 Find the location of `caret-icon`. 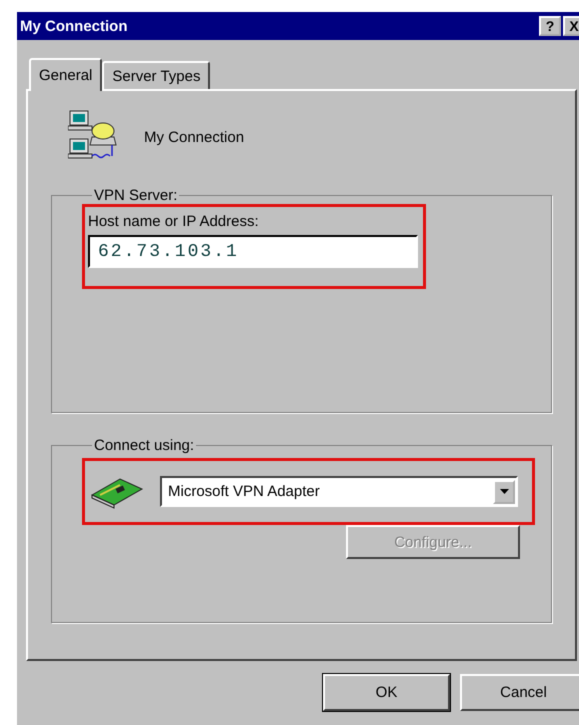

caret-icon is located at coordinates (504, 491).